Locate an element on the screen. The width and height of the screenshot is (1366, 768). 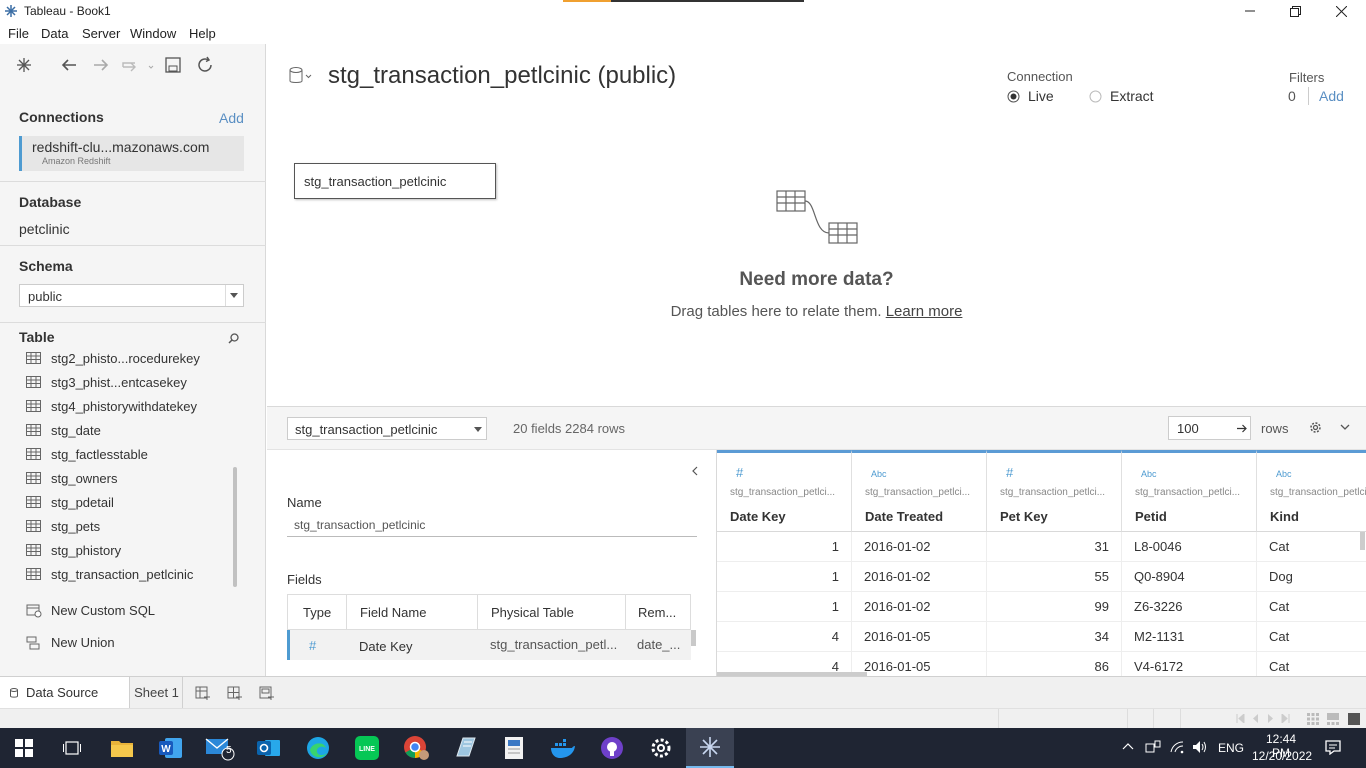
table-list-item: stg_factlesstable is located at coordinates (87, 454).